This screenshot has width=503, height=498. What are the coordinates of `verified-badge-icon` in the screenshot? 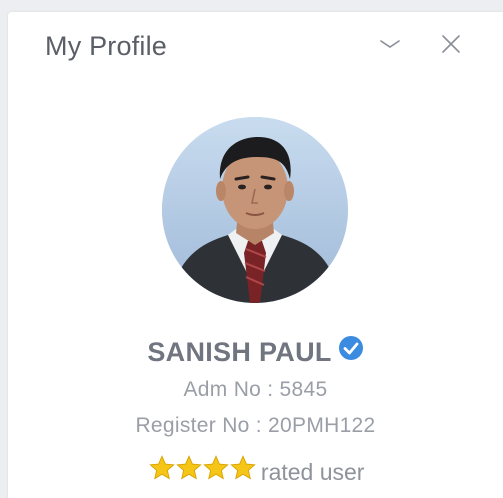 It's located at (351, 351).